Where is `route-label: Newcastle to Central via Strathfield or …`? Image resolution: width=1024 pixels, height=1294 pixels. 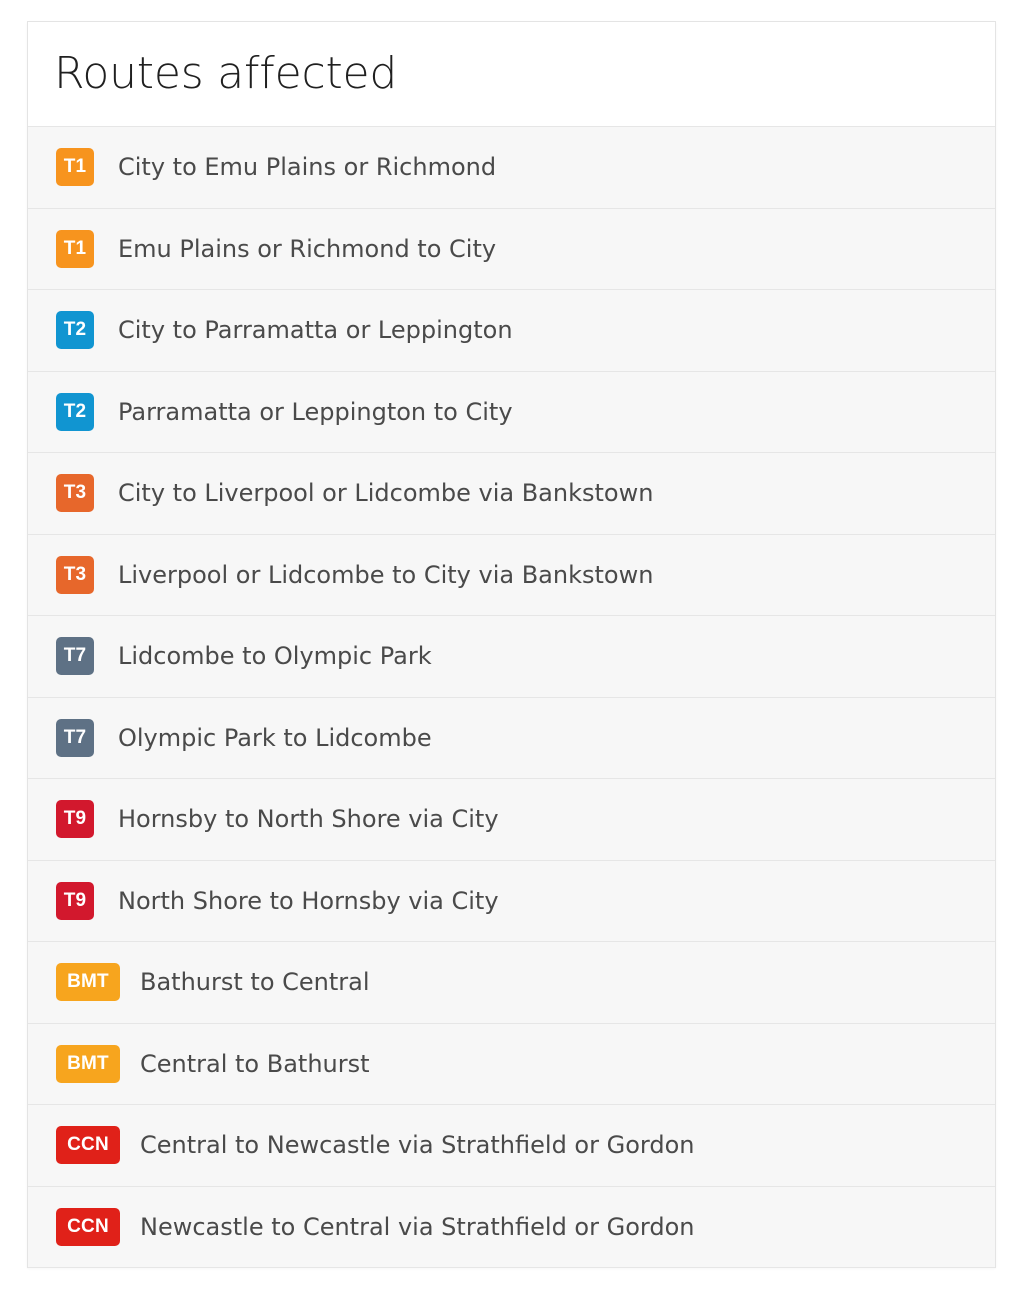
route-label: Newcastle to Central via Strathfield or … is located at coordinates (417, 1226).